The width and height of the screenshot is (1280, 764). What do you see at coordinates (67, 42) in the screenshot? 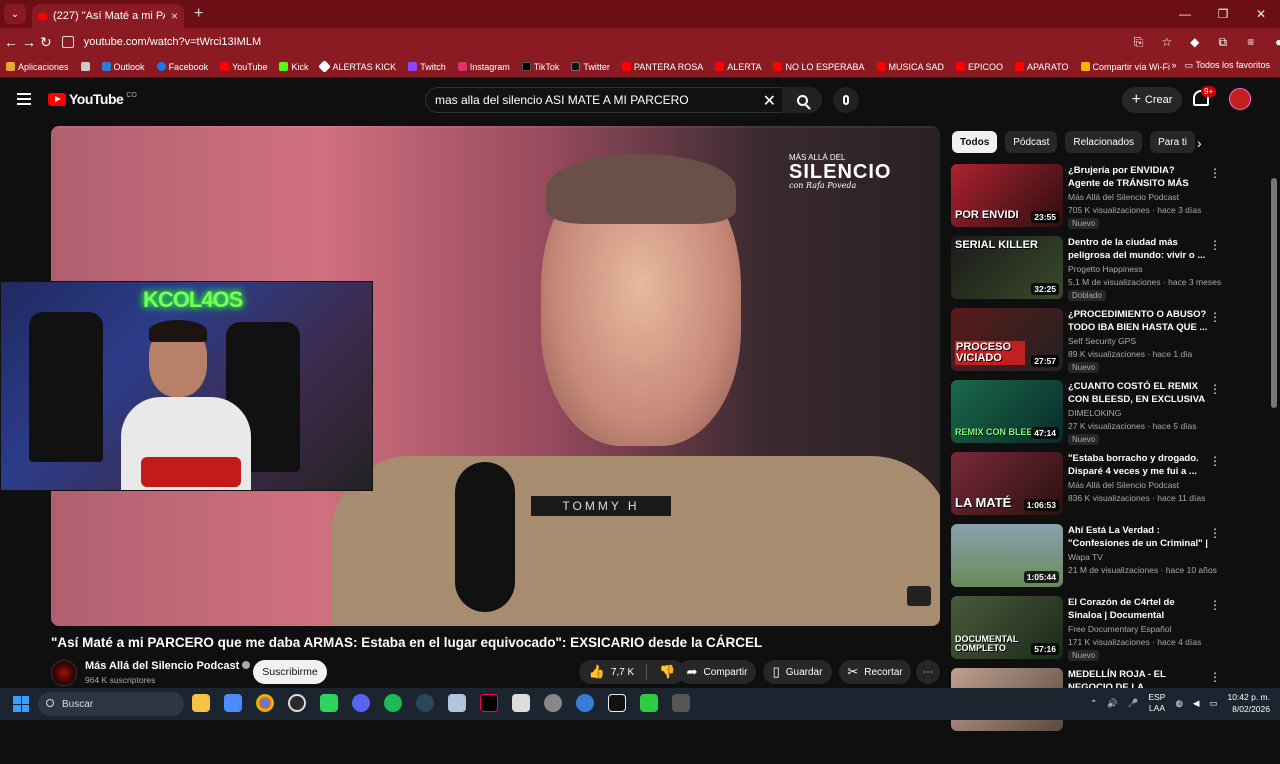
I see `site-info-icon` at bounding box center [67, 42].